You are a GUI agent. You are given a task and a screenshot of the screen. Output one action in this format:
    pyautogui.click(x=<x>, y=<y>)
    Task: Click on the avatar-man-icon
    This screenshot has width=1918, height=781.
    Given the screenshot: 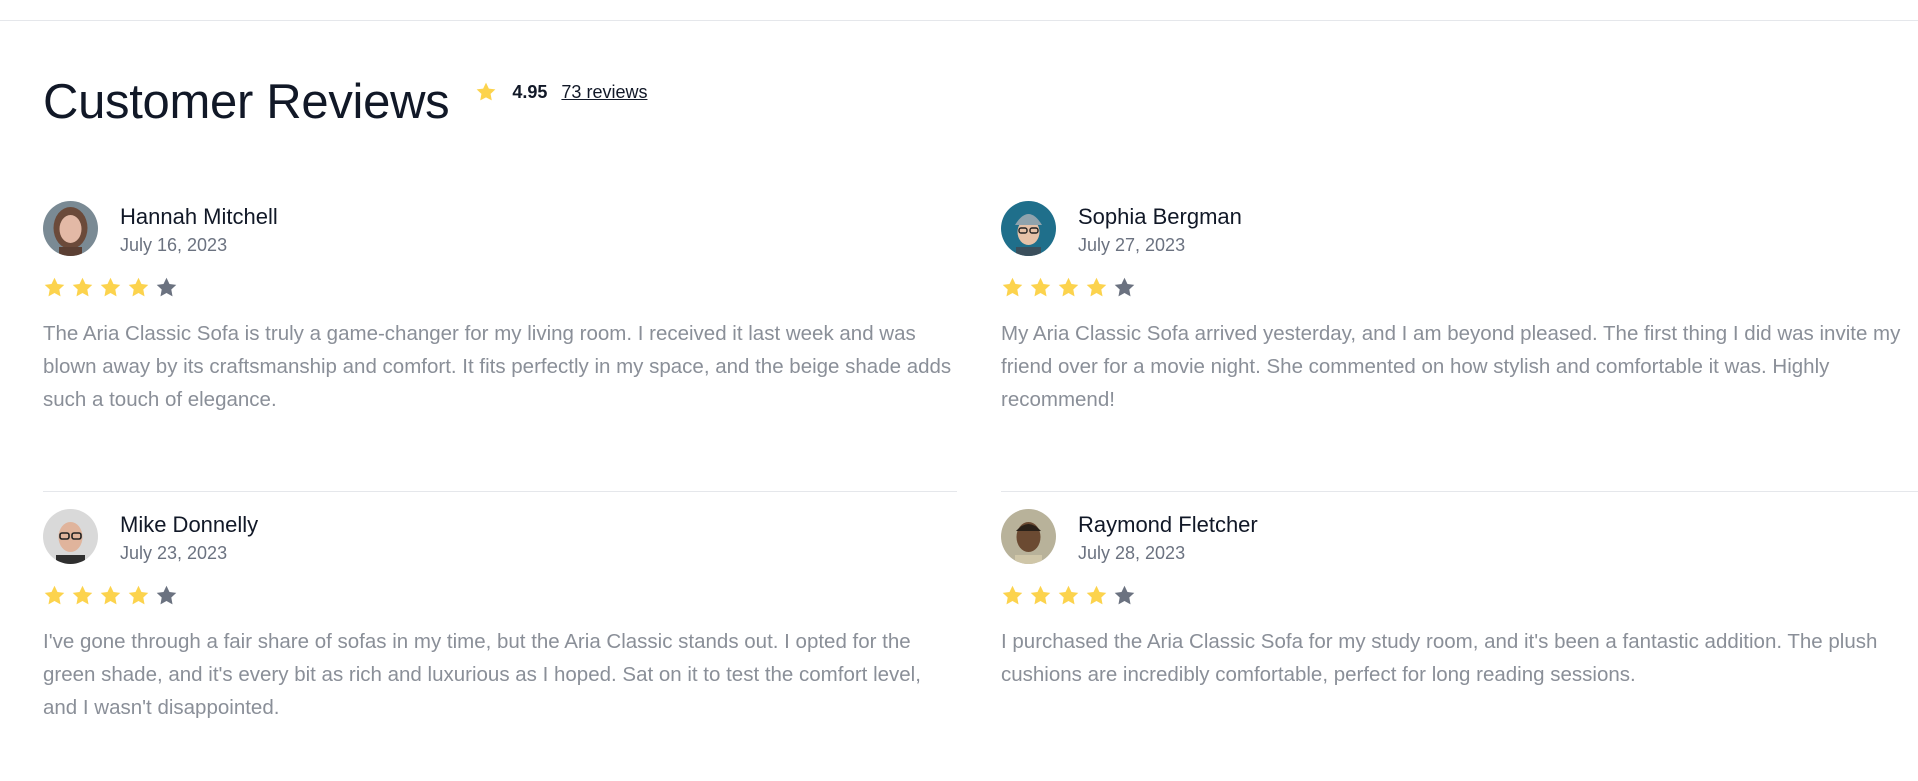 What is the action you would take?
    pyautogui.click(x=1028, y=536)
    